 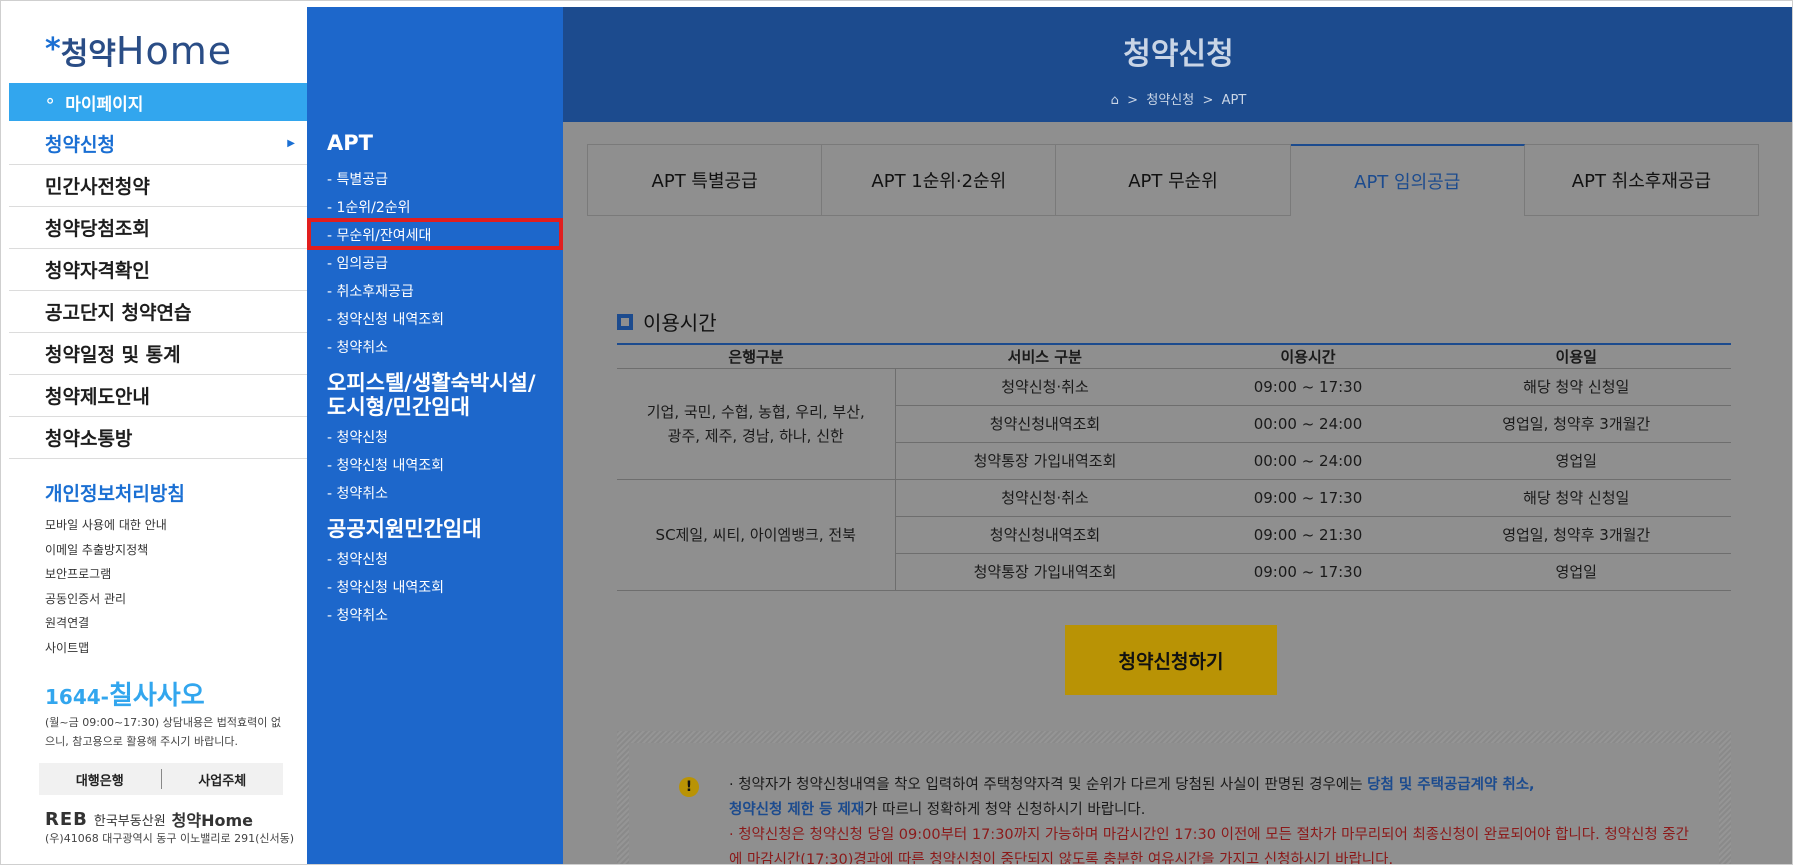 What do you see at coordinates (1642, 180) in the screenshot?
I see `tab-resupply: APT 취소후재공급` at bounding box center [1642, 180].